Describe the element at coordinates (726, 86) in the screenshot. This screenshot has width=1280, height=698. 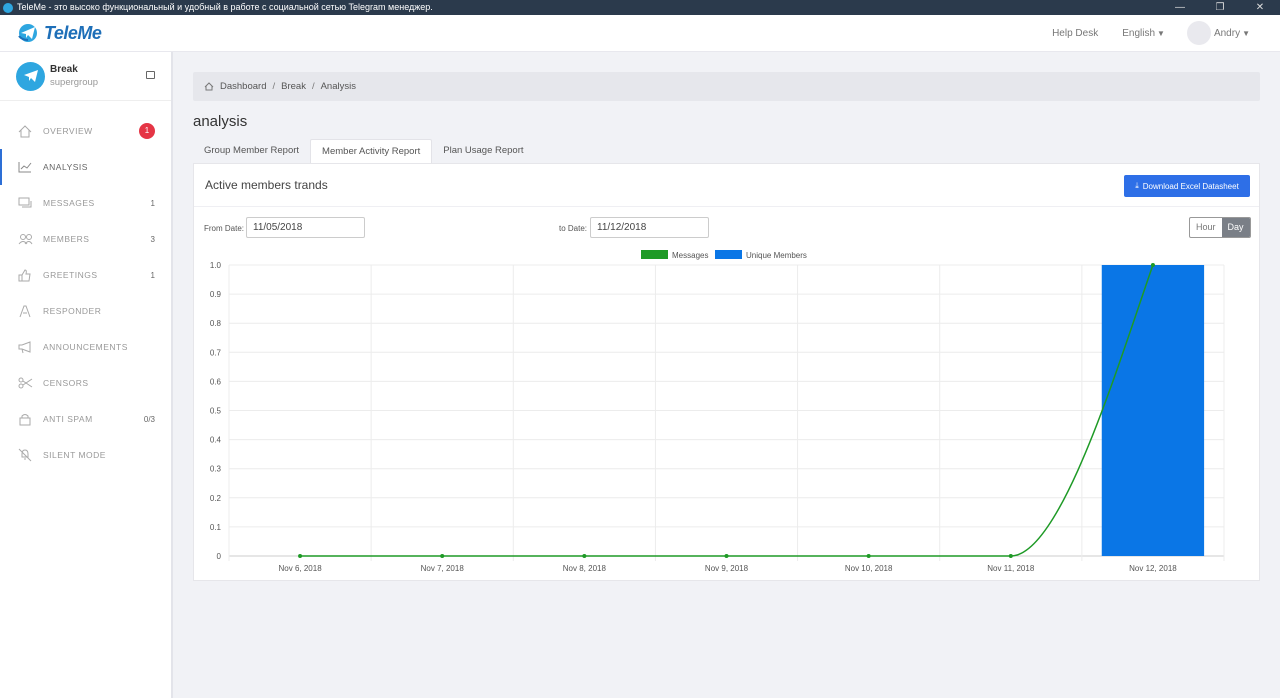
I see `breadcrumb: Dashboard / Break / Analysis` at that location.